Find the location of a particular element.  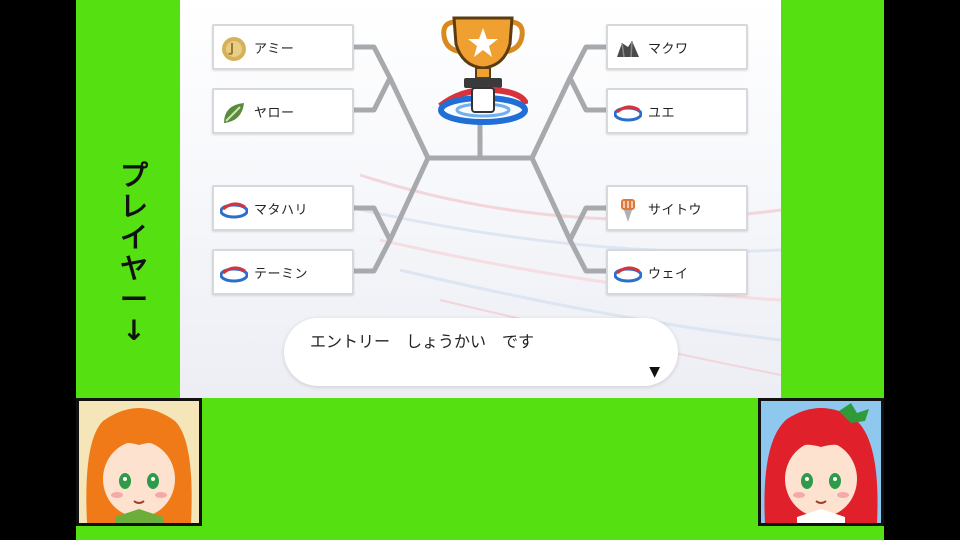

entry-name: マクワ is located at coordinates (668, 49).